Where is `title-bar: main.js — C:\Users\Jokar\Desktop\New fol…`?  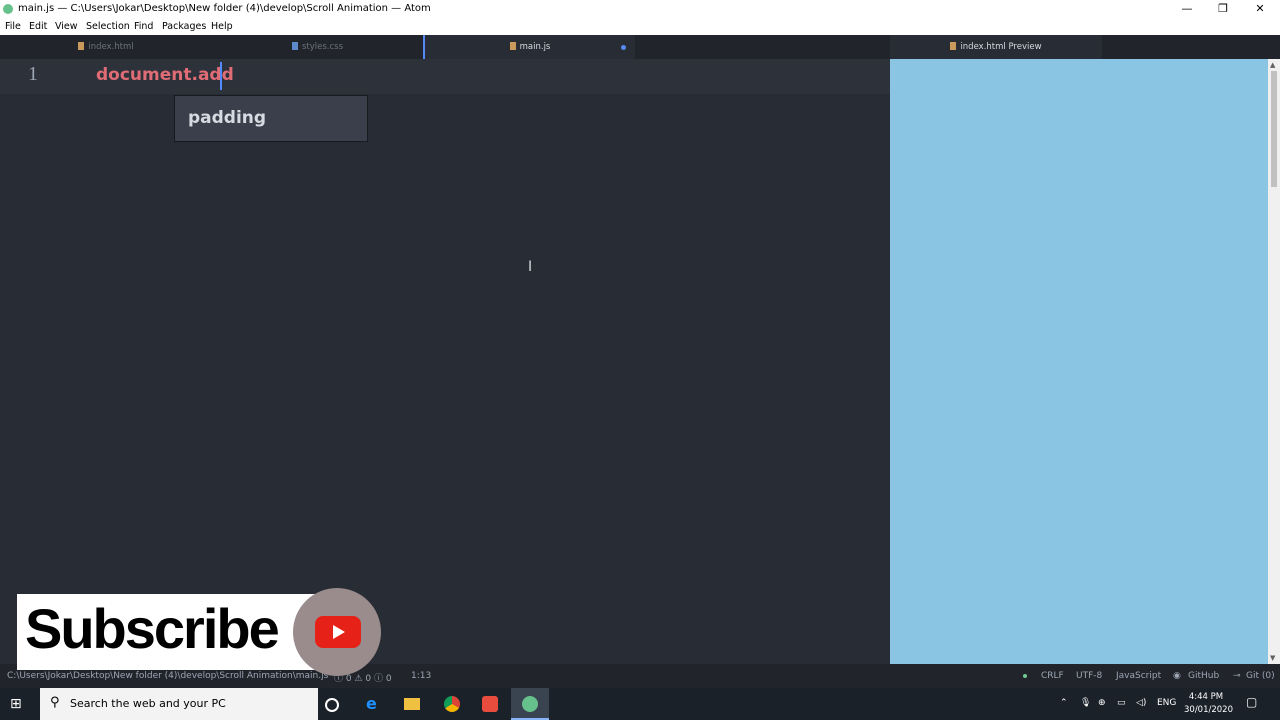 title-bar: main.js — C:\Users\Jokar\Desktop\New fol… is located at coordinates (640, 9).